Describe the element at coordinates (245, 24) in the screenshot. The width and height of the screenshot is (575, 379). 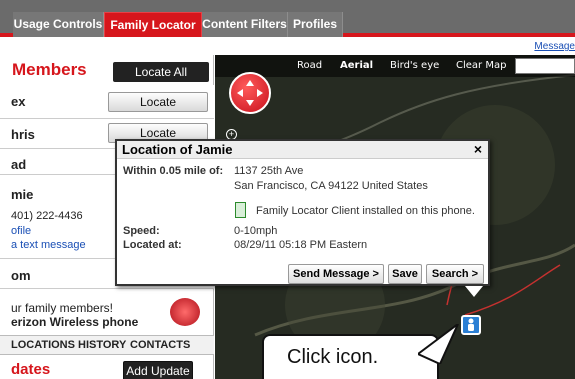
I see `tab-content-filters: Content Filters` at that location.